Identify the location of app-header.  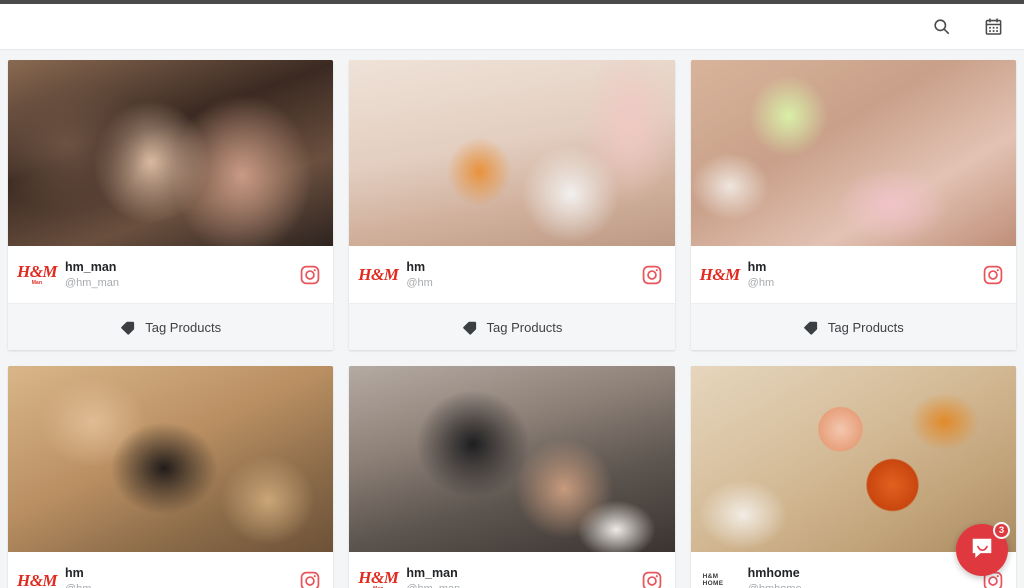
(512, 27).